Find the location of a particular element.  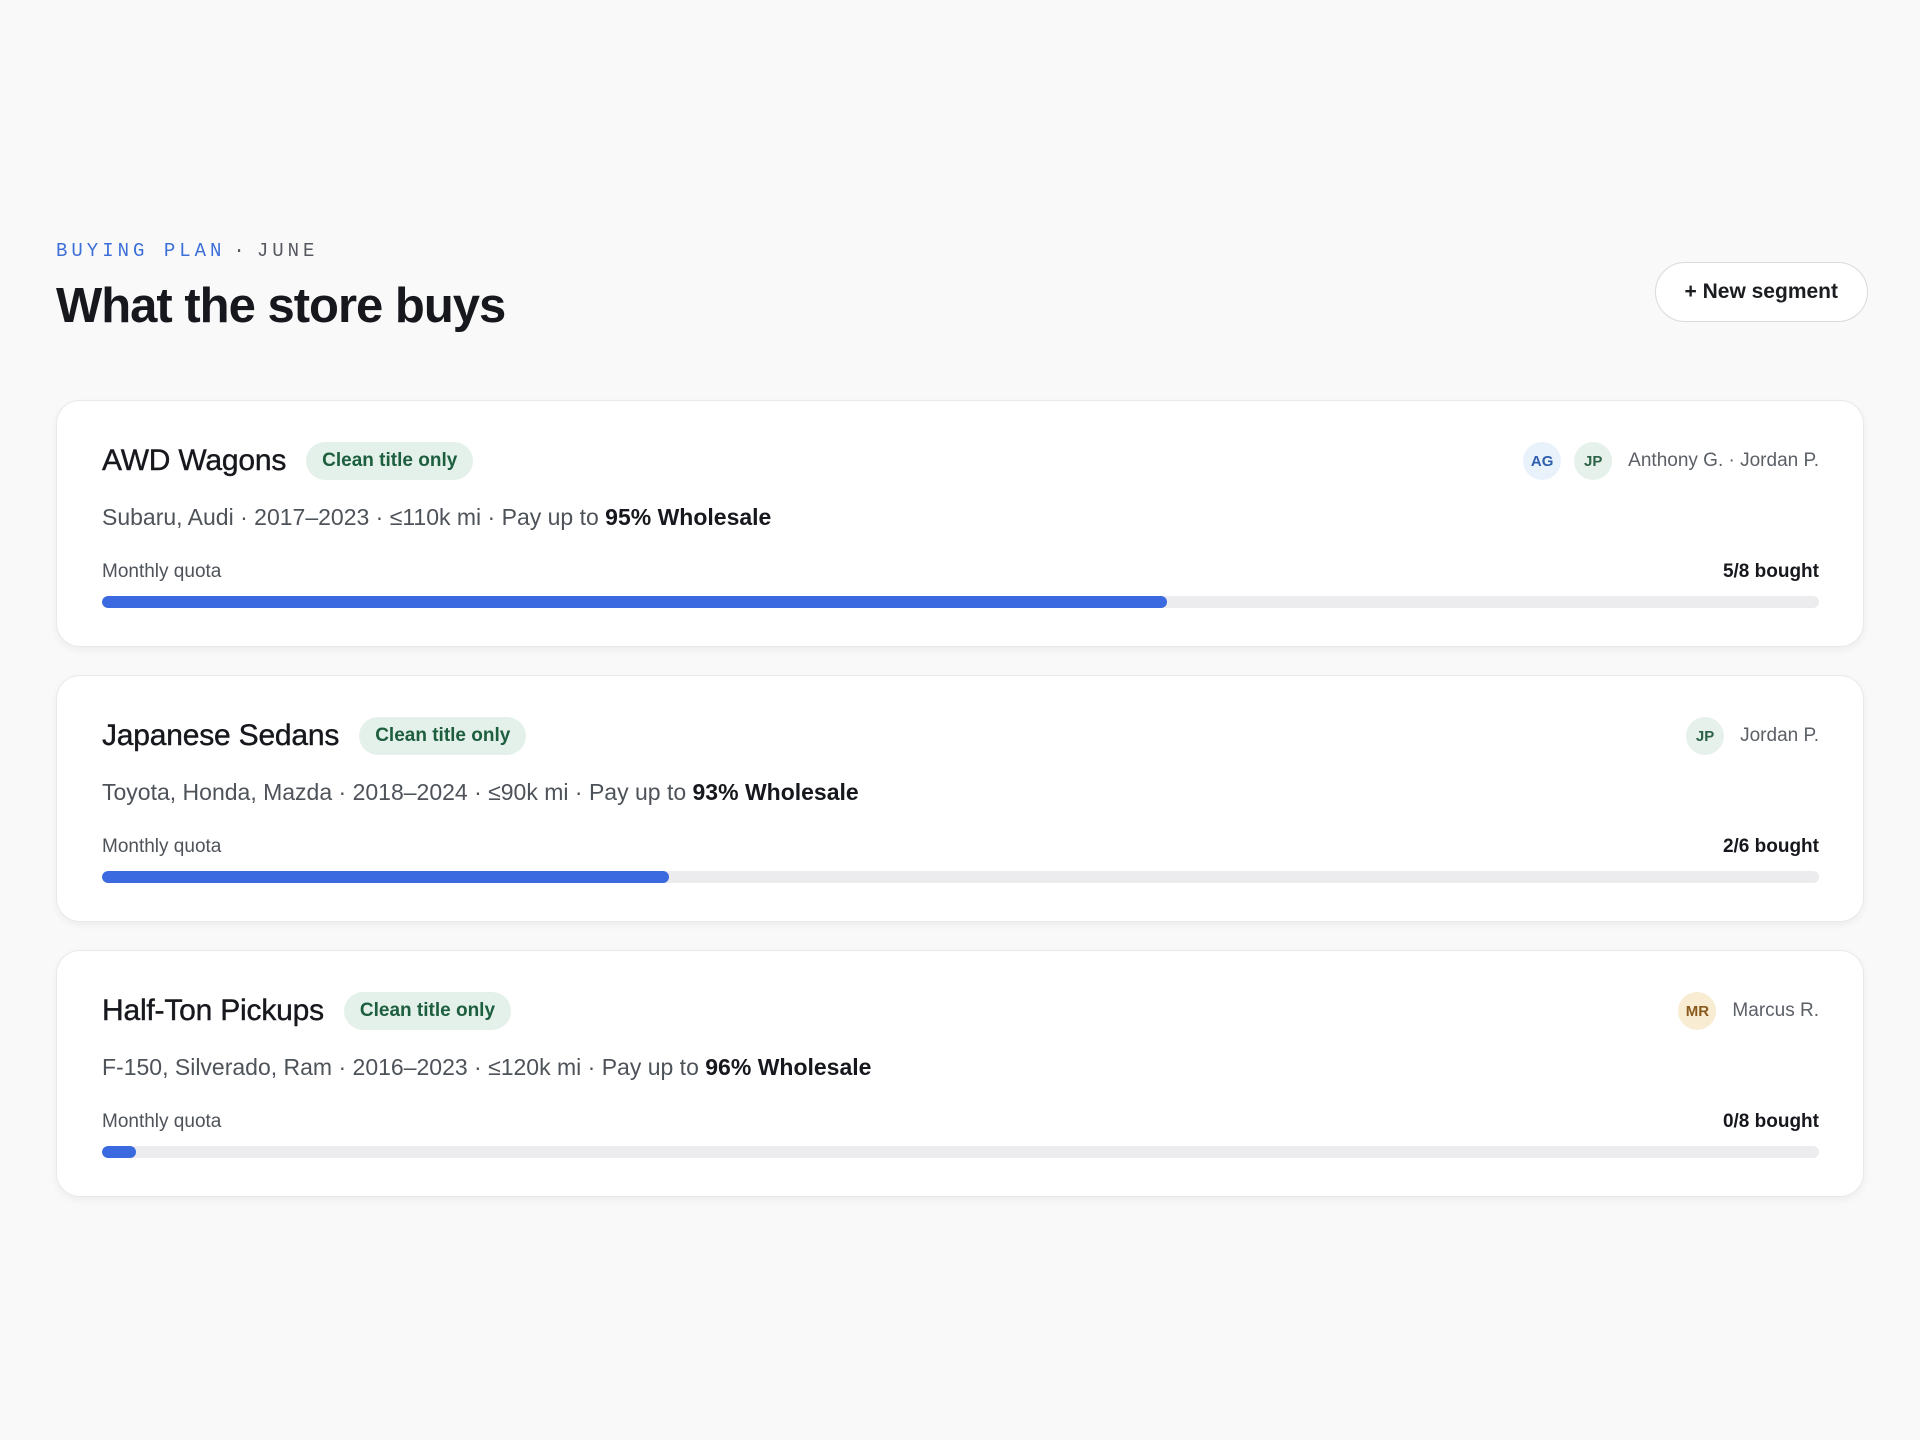

max-pay: 96% Wholesale is located at coordinates (788, 1067).